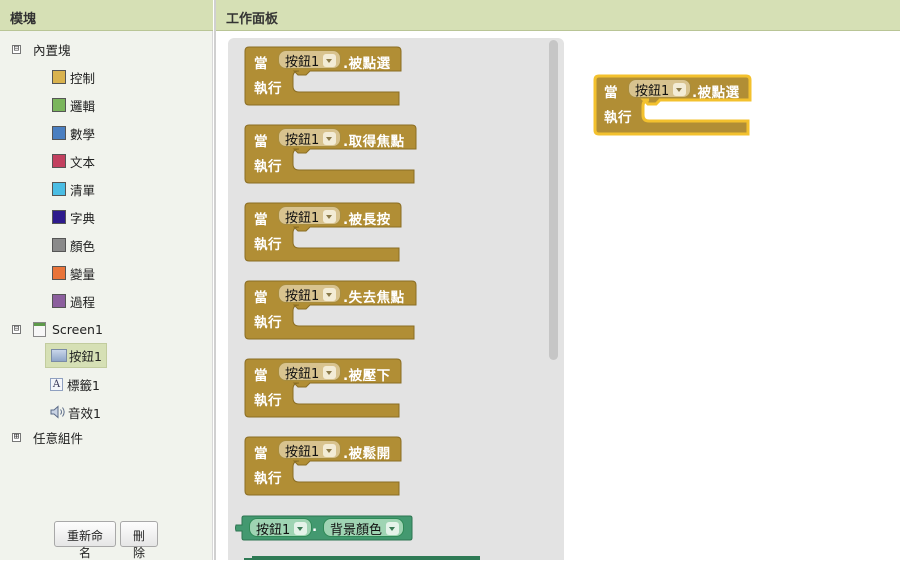 The image size is (900, 561). I want to click on tree-item-label: 內置塊, so click(52, 50).